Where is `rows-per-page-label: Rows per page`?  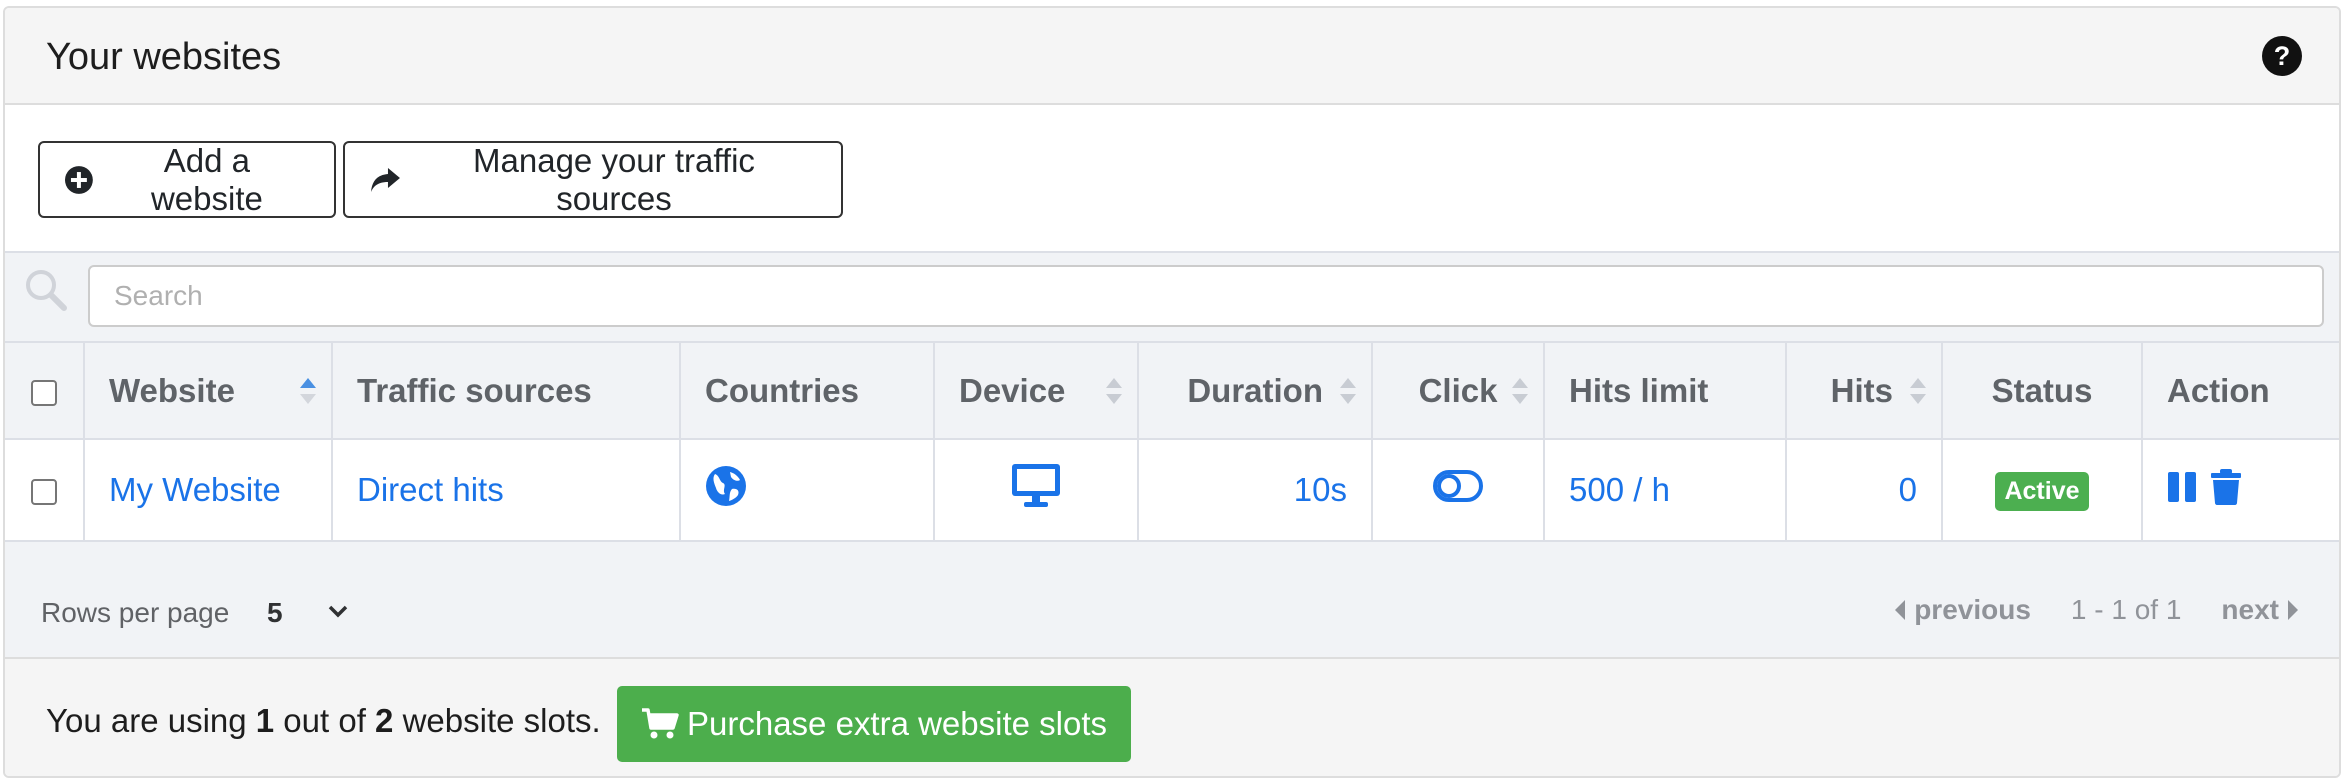 rows-per-page-label: Rows per page is located at coordinates (135, 612).